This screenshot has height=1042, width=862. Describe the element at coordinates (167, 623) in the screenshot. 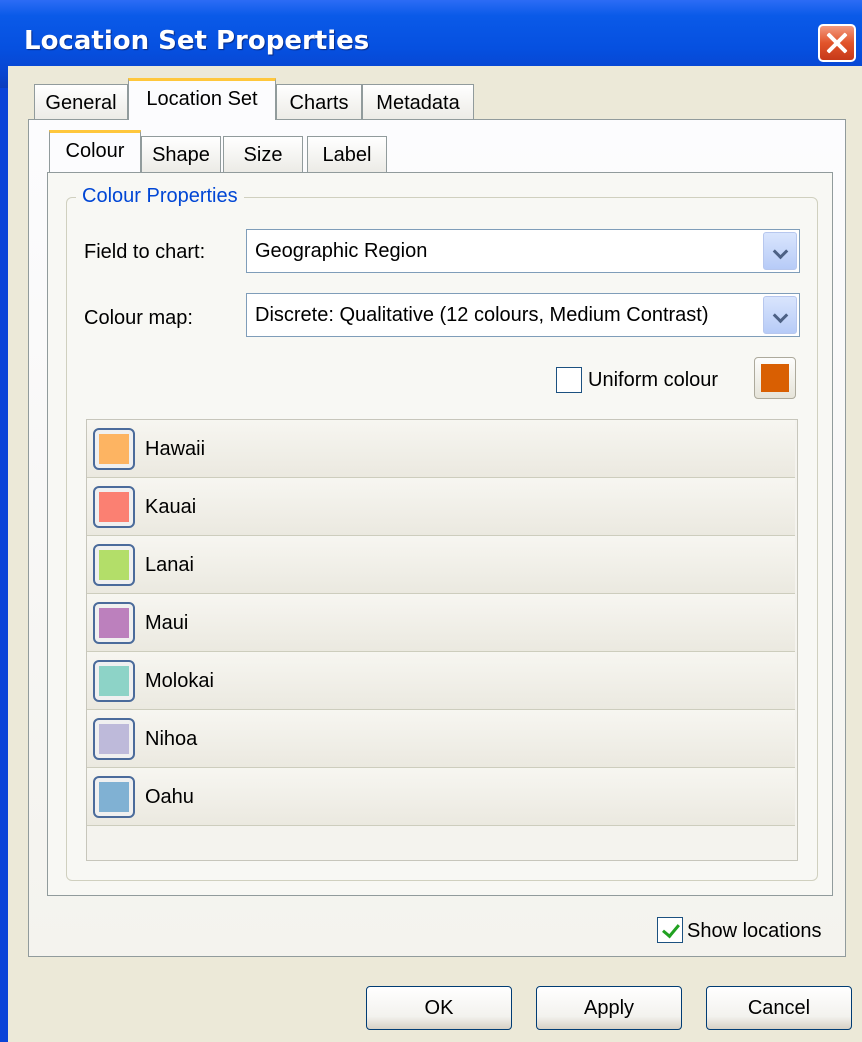

I see `list-item-label: Maui` at that location.